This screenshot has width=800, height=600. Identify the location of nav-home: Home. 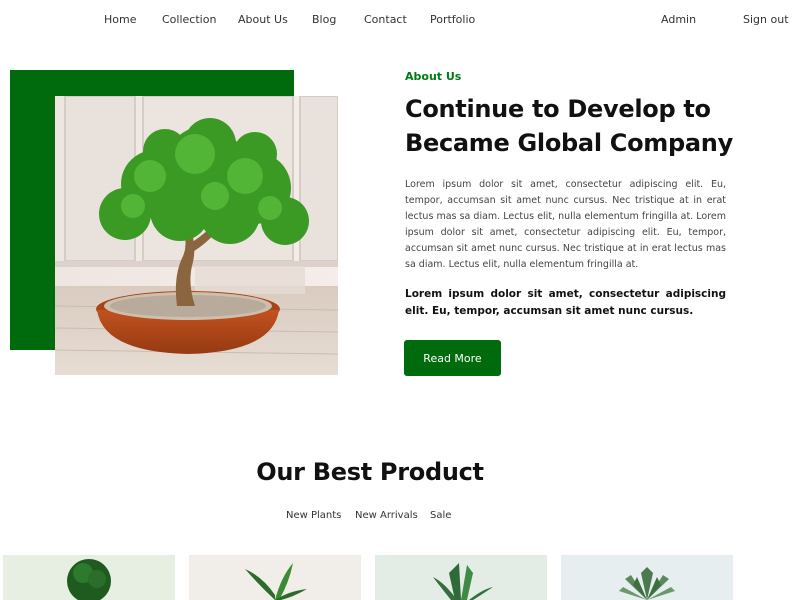
(120, 19).